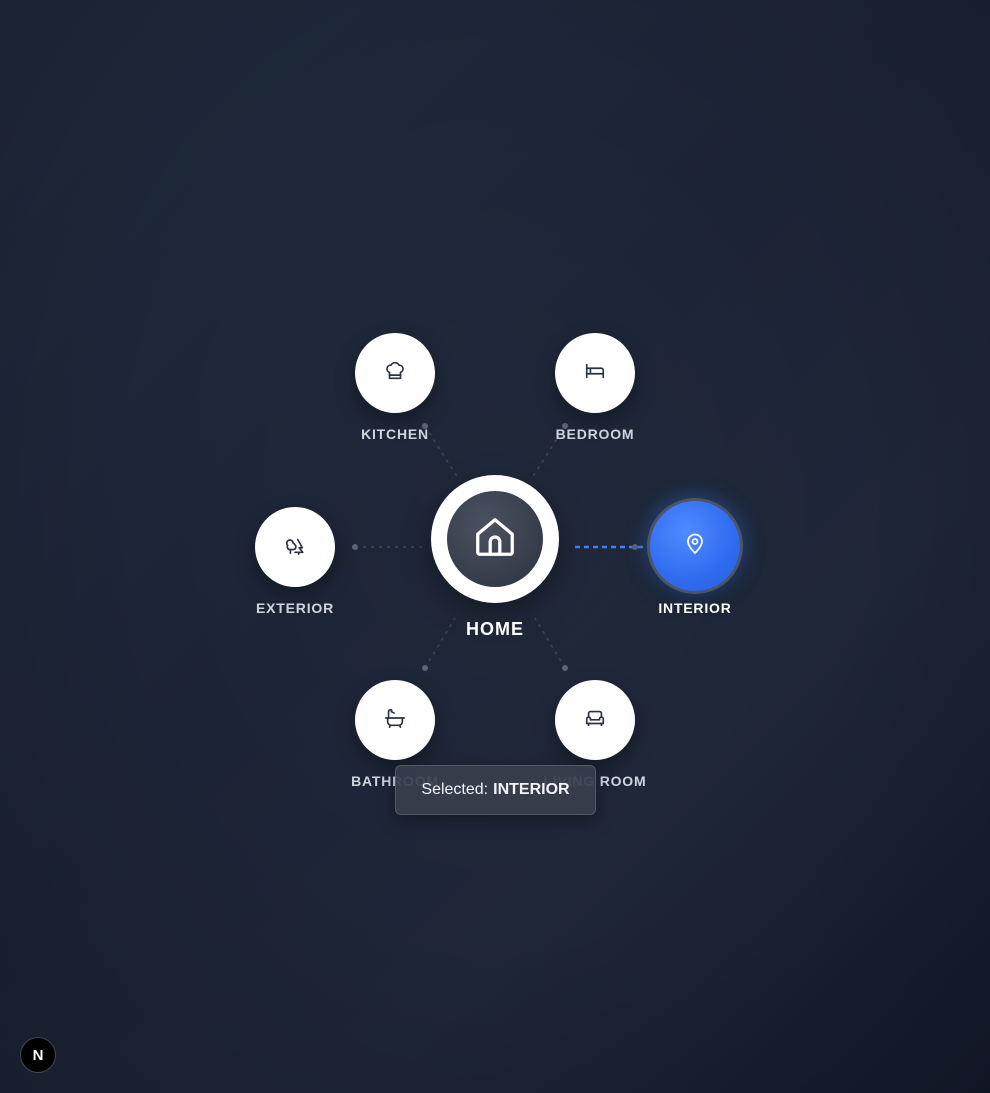 Image resolution: width=990 pixels, height=1093 pixels. Describe the element at coordinates (495, 629) in the screenshot. I see `hub-label: HOME` at that location.